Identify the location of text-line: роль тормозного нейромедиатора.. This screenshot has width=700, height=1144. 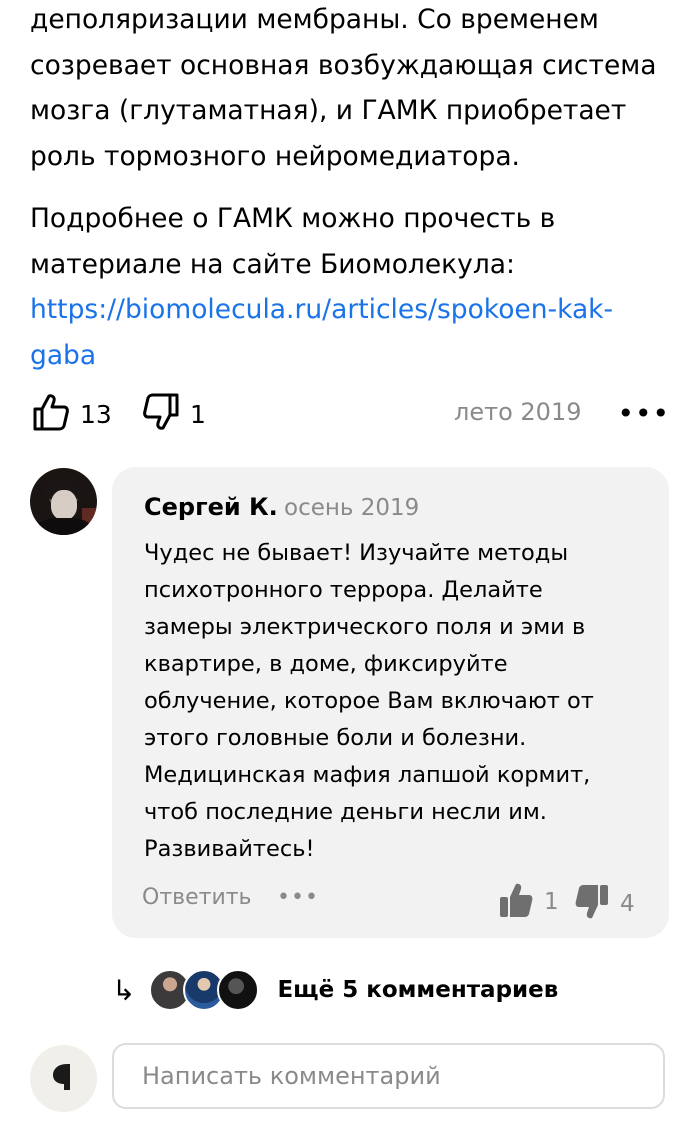
(275, 156).